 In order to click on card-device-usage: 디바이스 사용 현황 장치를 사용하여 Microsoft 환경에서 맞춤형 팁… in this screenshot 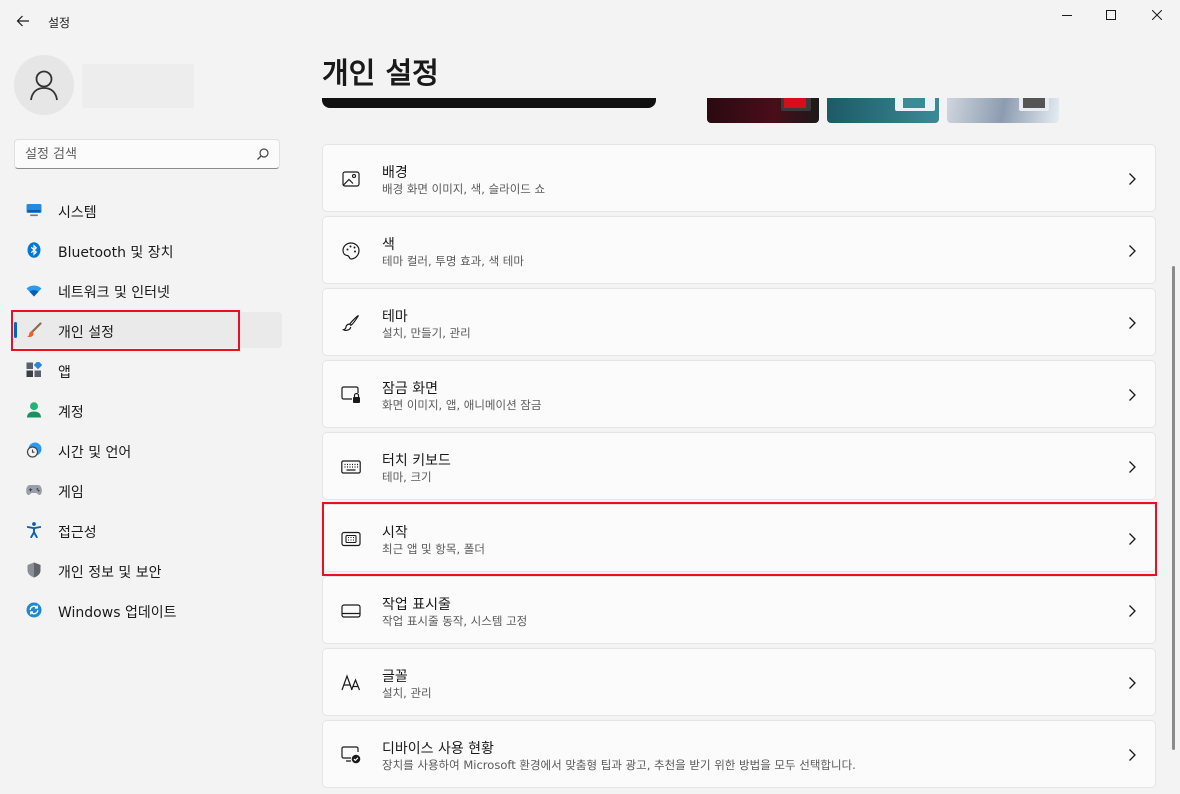, I will do `click(739, 754)`.